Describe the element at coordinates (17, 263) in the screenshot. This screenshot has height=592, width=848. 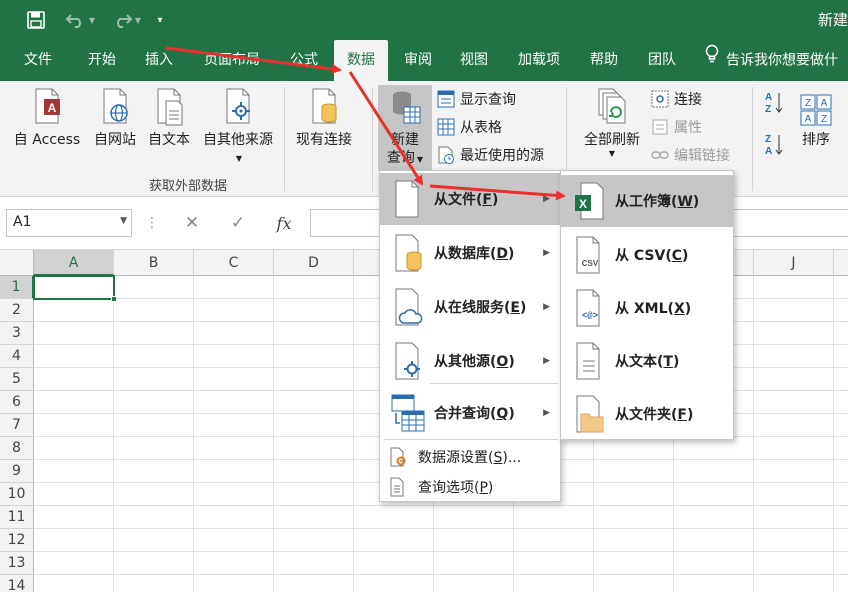
I see `select-all-corner` at that location.